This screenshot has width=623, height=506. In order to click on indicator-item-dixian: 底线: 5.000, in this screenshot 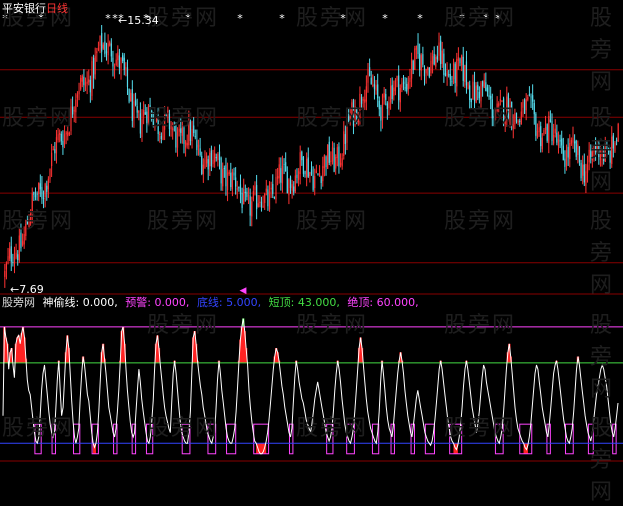, I will do `click(229, 302)`.